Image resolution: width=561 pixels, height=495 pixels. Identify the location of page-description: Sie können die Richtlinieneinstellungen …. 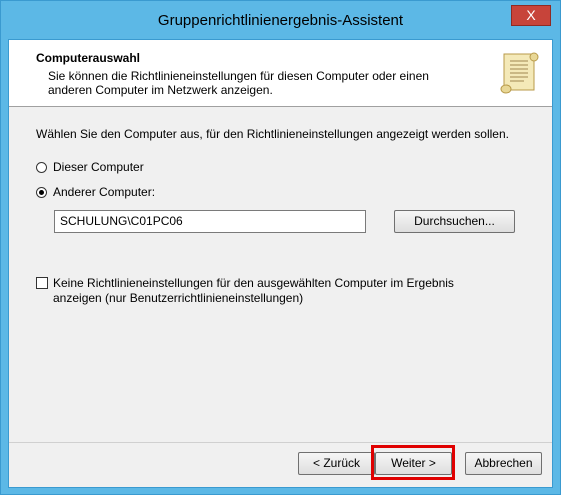
(238, 83).